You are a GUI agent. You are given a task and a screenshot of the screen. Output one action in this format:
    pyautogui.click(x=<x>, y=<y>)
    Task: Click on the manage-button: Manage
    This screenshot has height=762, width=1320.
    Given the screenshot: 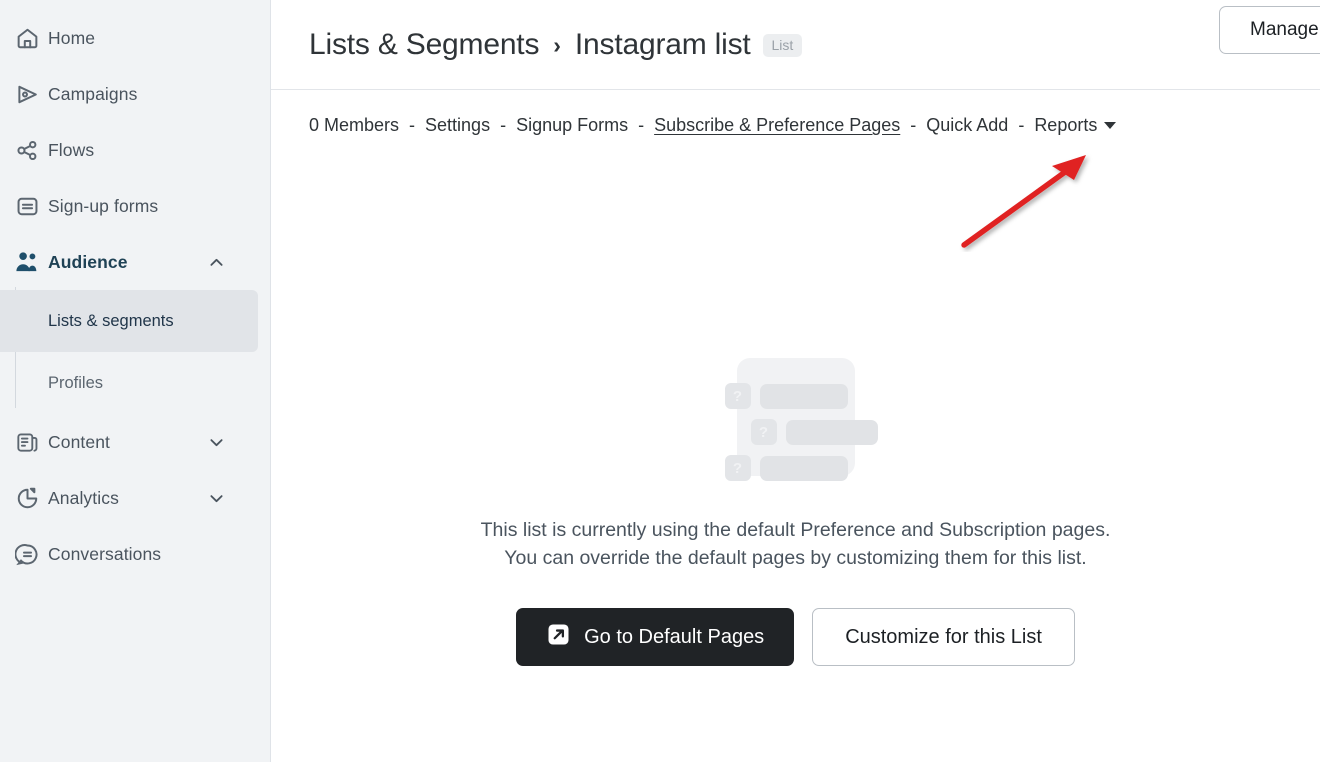 What is the action you would take?
    pyautogui.click(x=1269, y=30)
    